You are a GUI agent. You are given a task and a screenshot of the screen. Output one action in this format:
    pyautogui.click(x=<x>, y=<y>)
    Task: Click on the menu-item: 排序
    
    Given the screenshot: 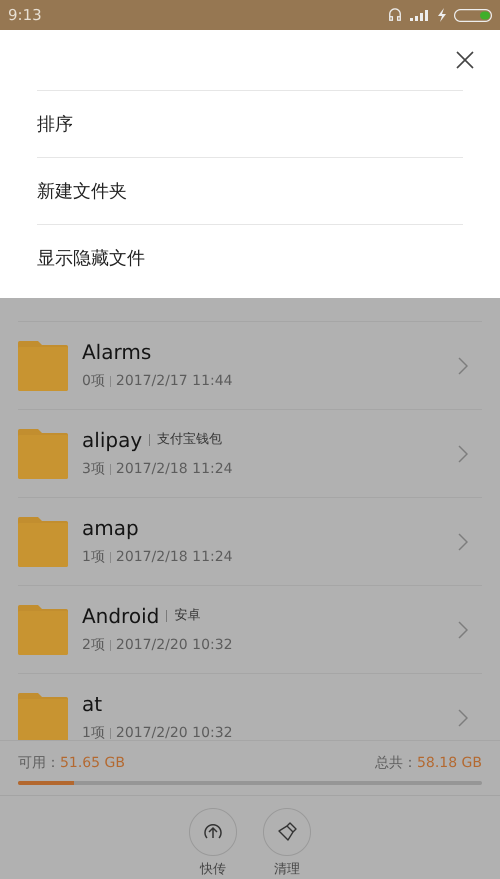 What is the action you would take?
    pyautogui.click(x=55, y=124)
    